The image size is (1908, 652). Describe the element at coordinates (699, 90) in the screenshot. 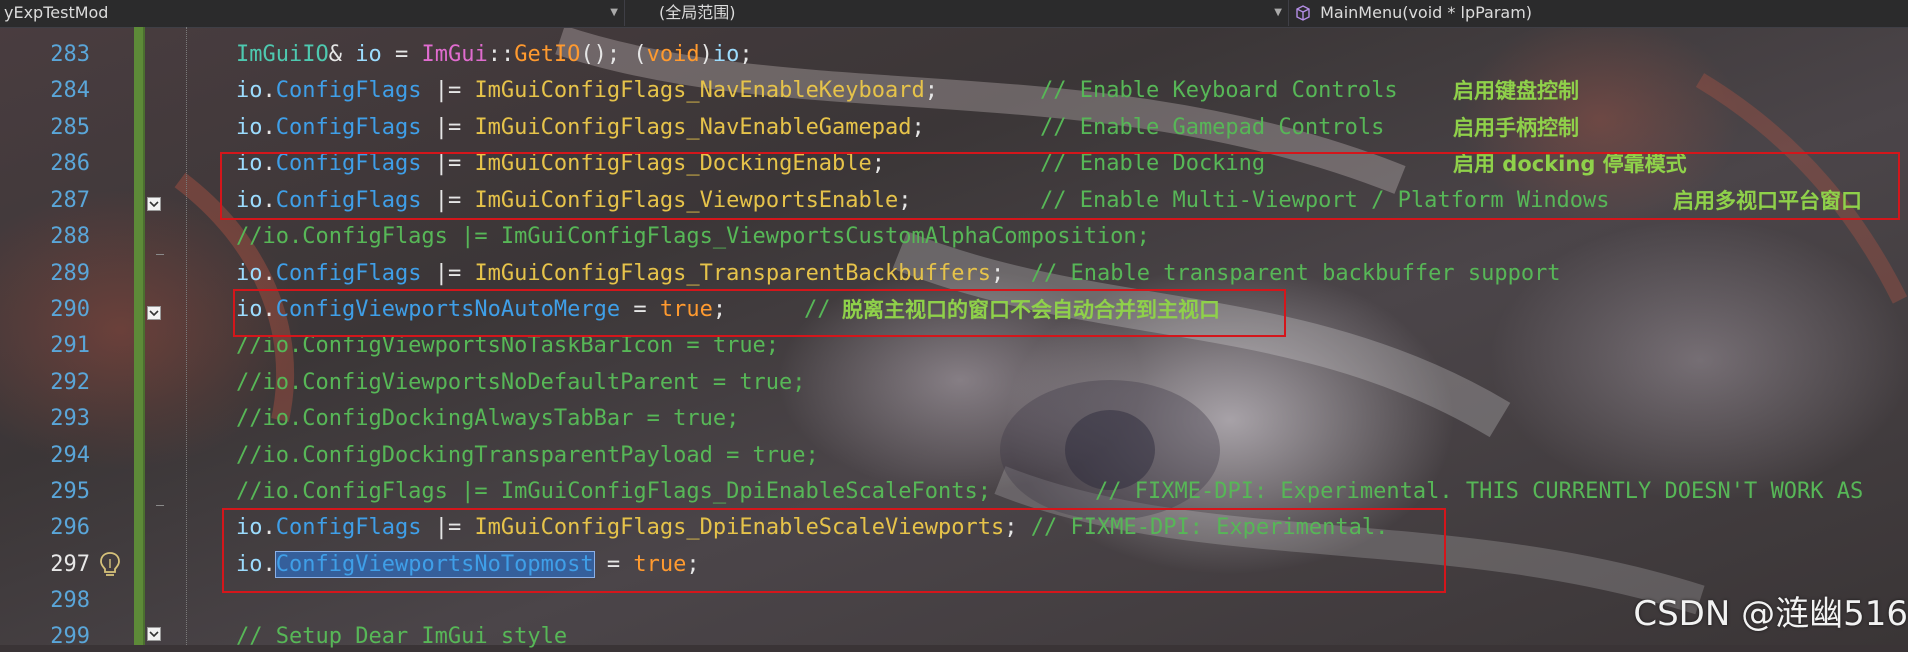

I see `token-enum: ImGuiConfigFlags_NavEnableKeyboard` at that location.